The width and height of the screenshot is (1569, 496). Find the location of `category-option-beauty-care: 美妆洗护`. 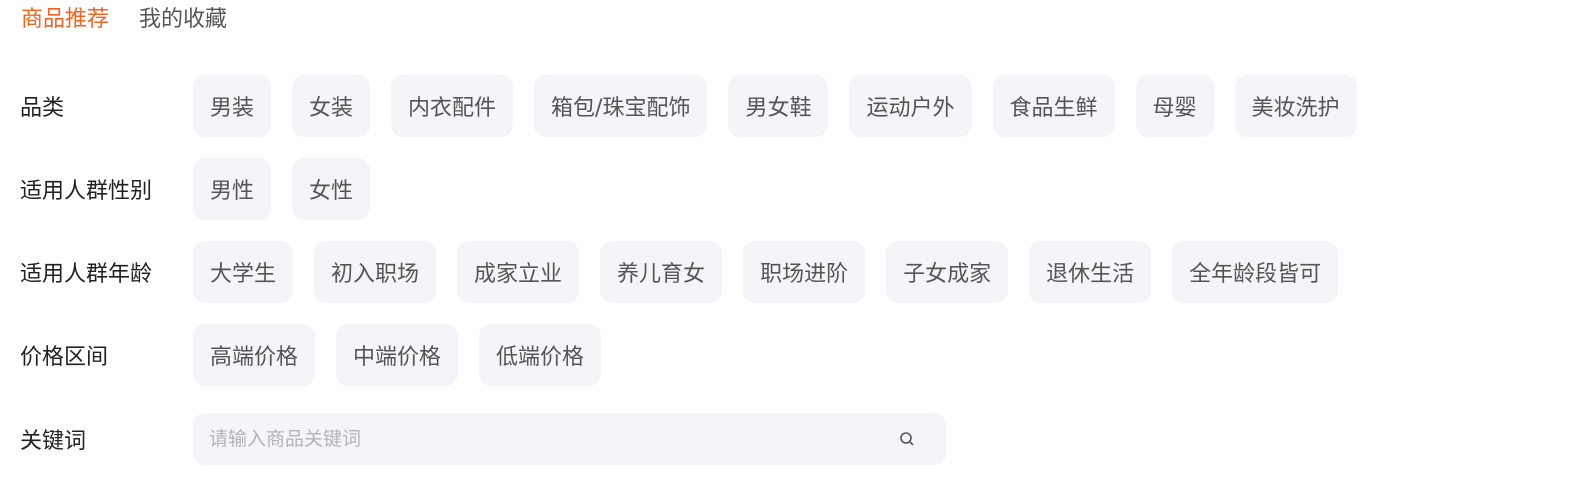

category-option-beauty-care: 美妆洗护 is located at coordinates (1295, 106).